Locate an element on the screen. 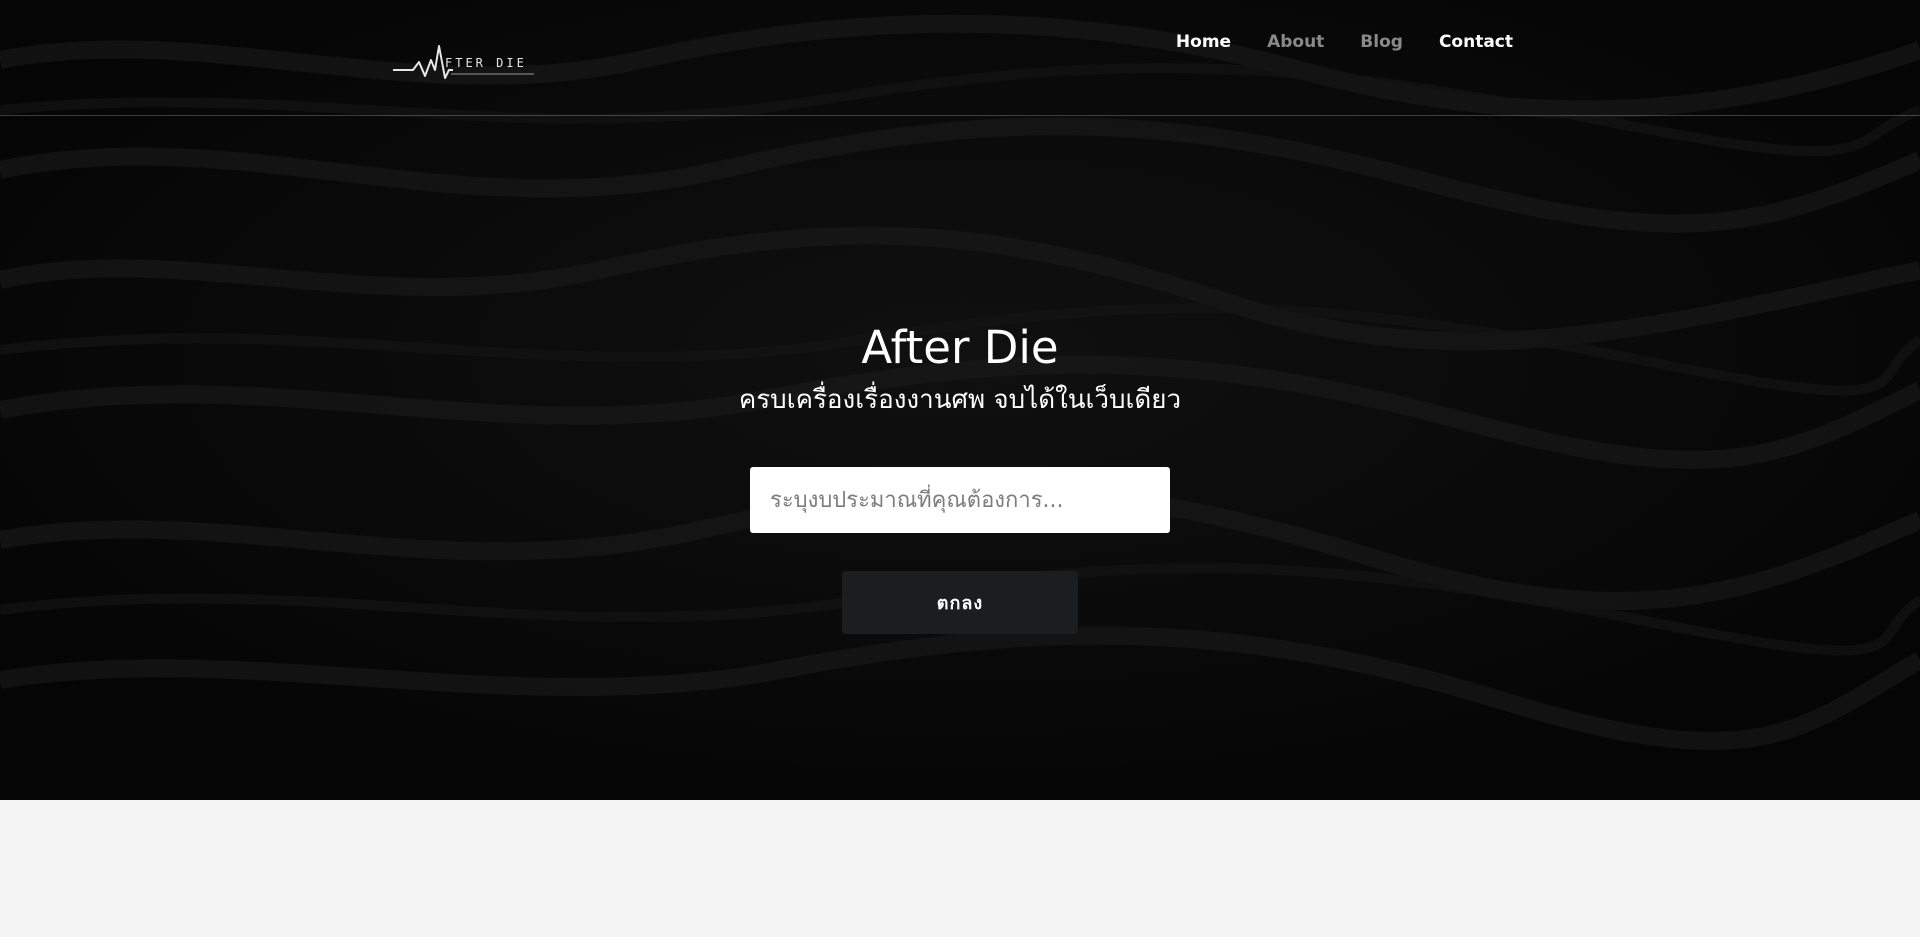 The height and width of the screenshot is (937, 1920). nav-blog-link: Blog is located at coordinates (1381, 42).